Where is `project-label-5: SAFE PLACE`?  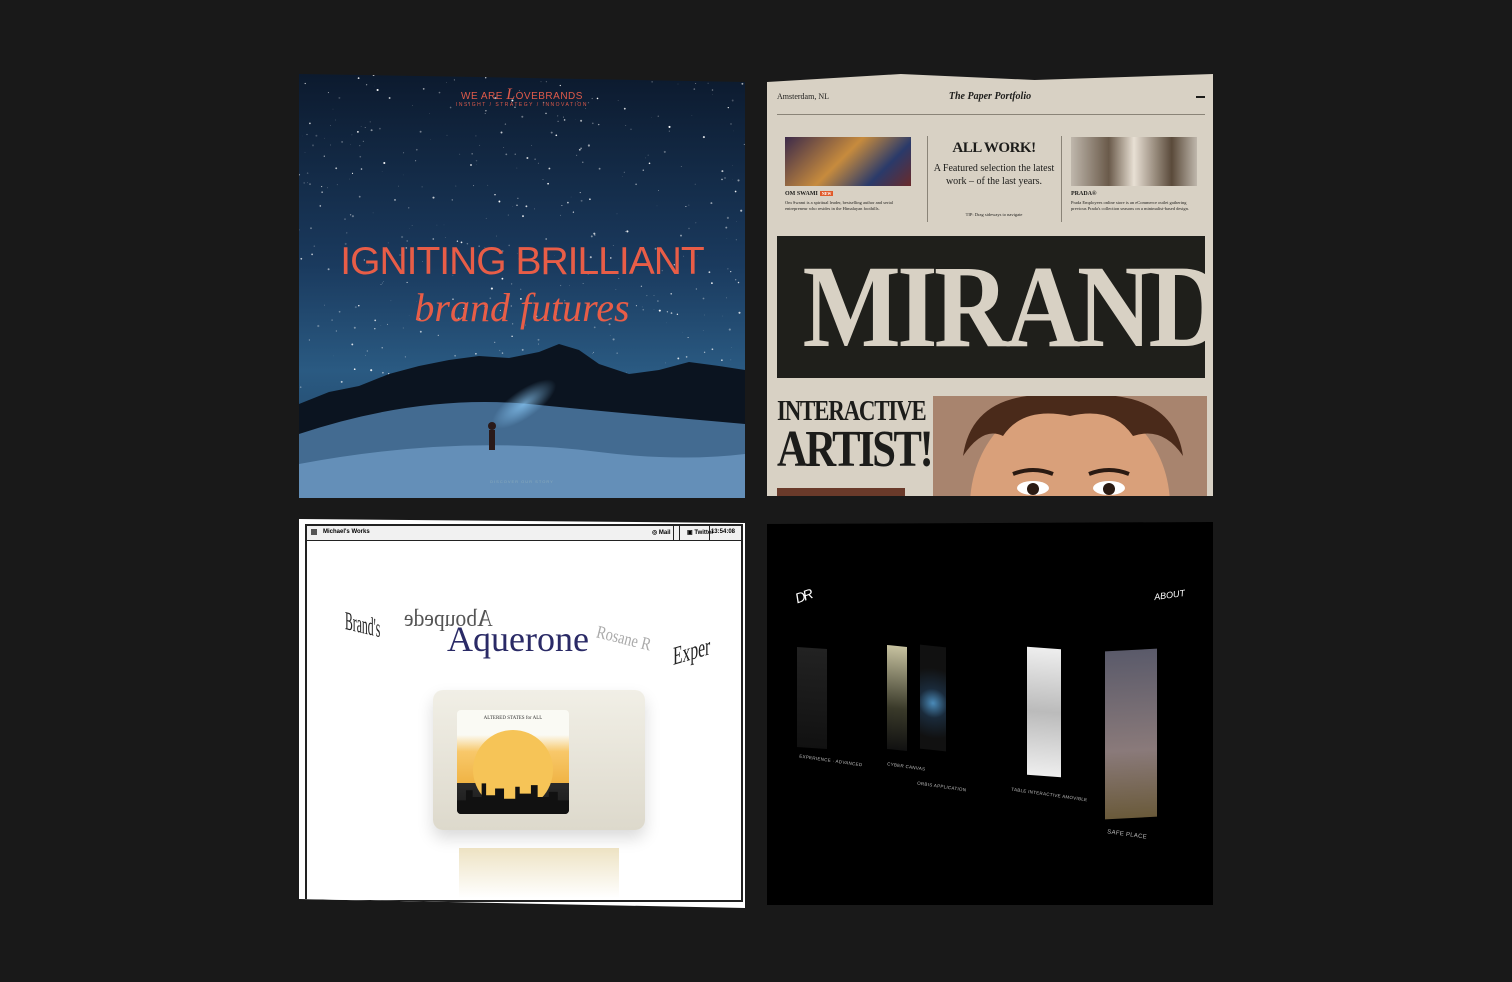 project-label-5: SAFE PLACE is located at coordinates (1127, 835).